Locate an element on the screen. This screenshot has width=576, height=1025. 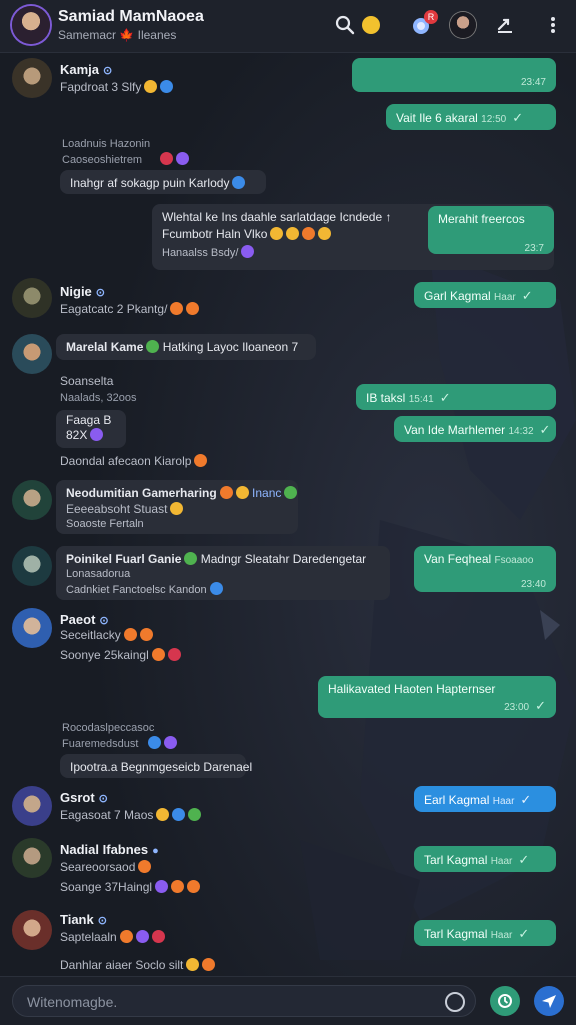
sender-name: Tiank ⊙ is located at coordinates (83, 919).